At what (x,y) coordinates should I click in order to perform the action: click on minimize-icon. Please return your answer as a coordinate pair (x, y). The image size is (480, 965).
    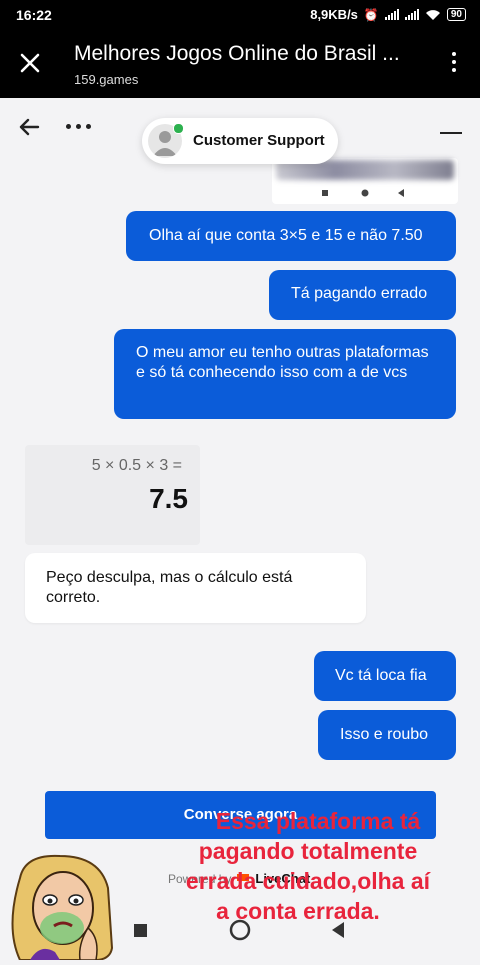
    Looking at the image, I should click on (451, 133).